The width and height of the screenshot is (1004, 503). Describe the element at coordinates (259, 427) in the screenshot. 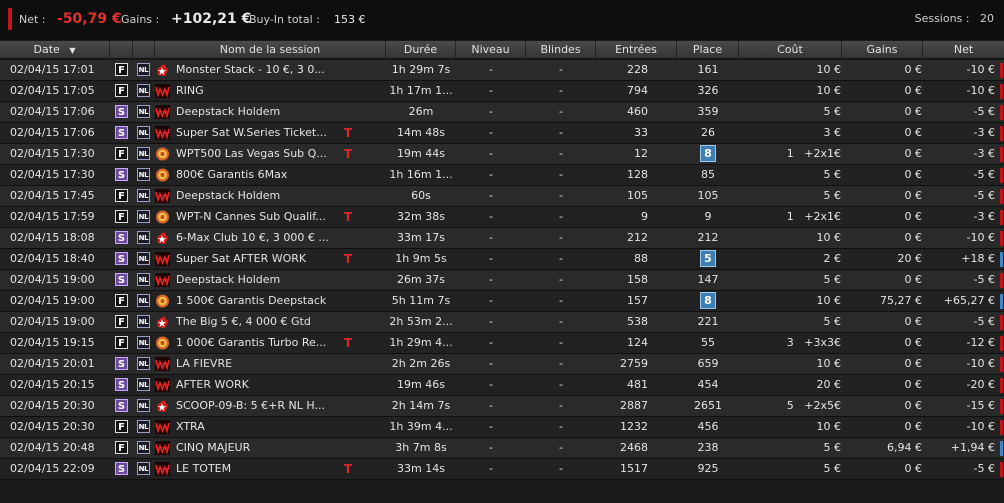

I see `row-session-name: XTRA` at that location.